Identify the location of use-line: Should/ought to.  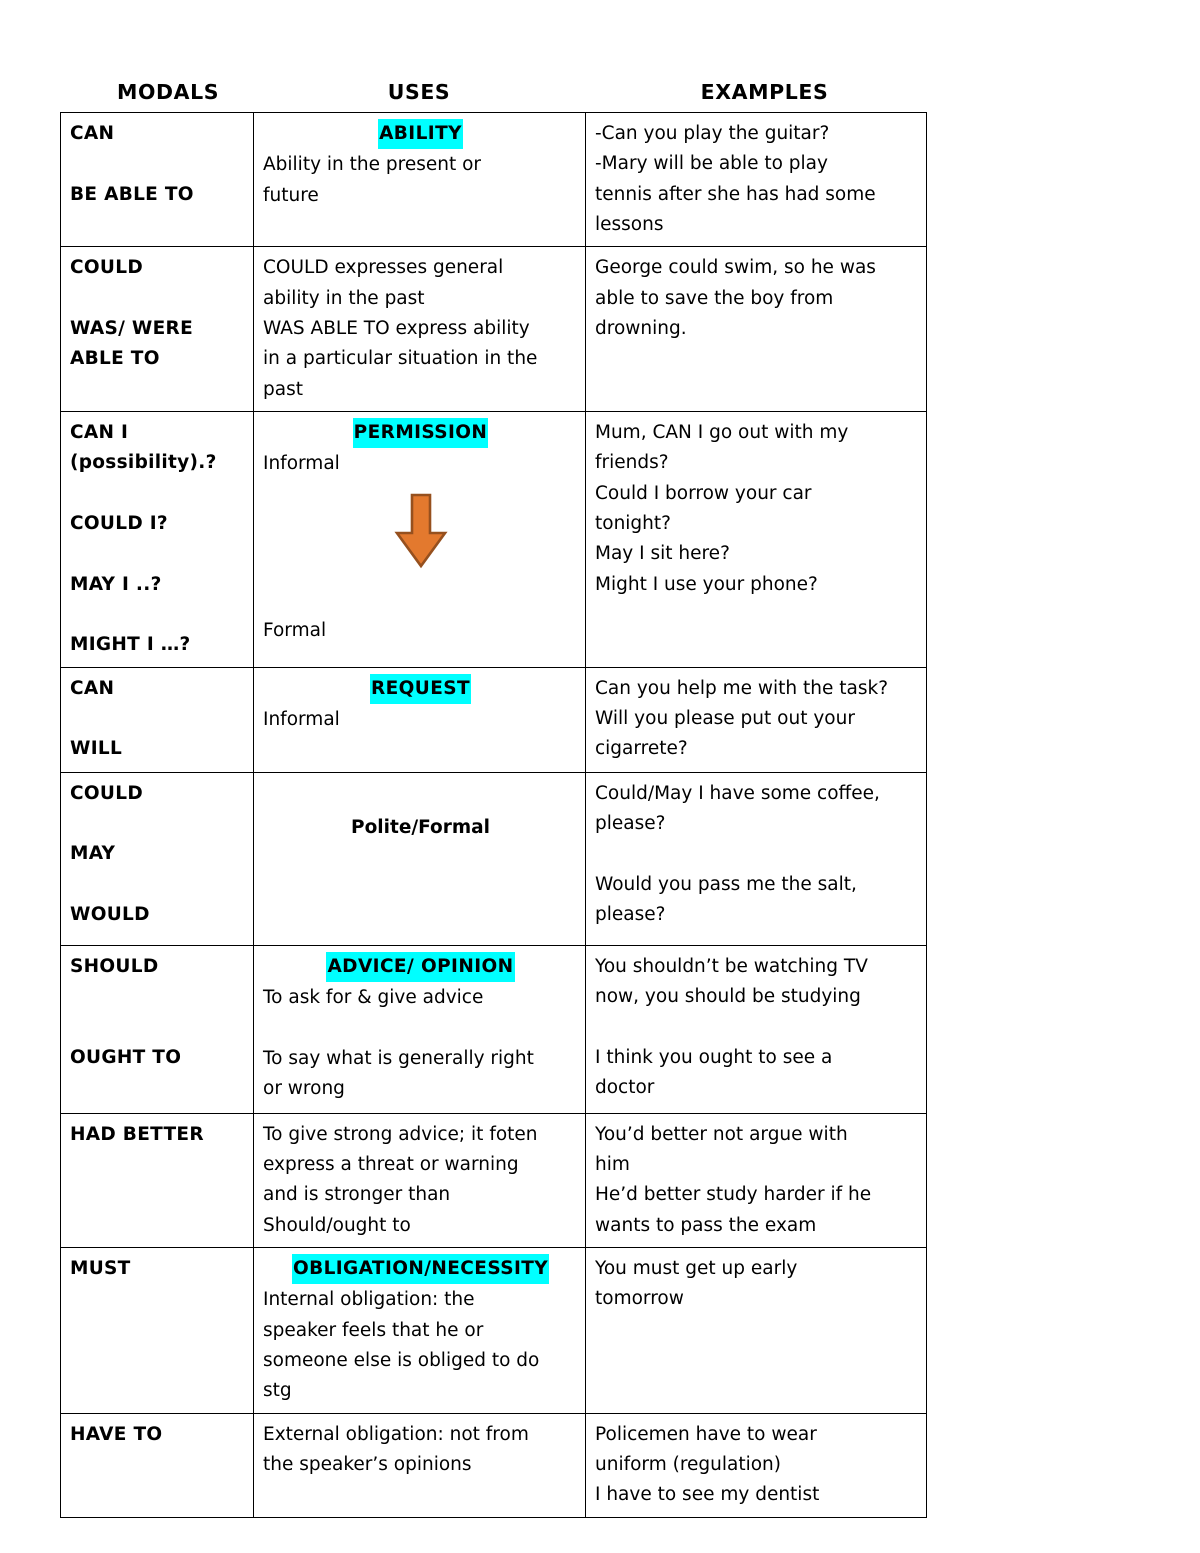
(337, 1225).